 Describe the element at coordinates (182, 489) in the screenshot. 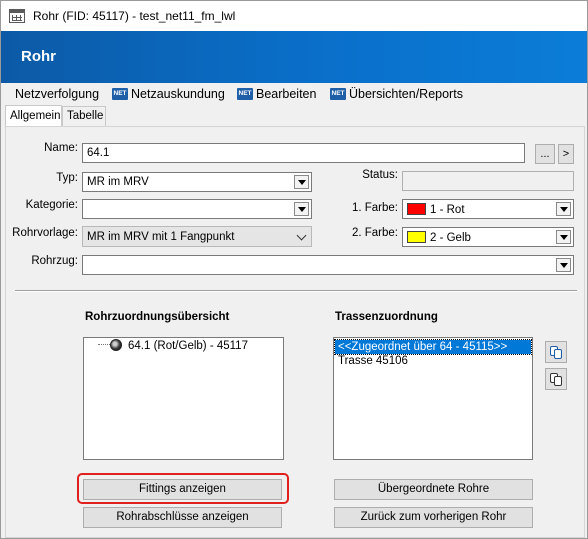

I see `fittings-anzeigen-button: Fittings anzeigen` at that location.